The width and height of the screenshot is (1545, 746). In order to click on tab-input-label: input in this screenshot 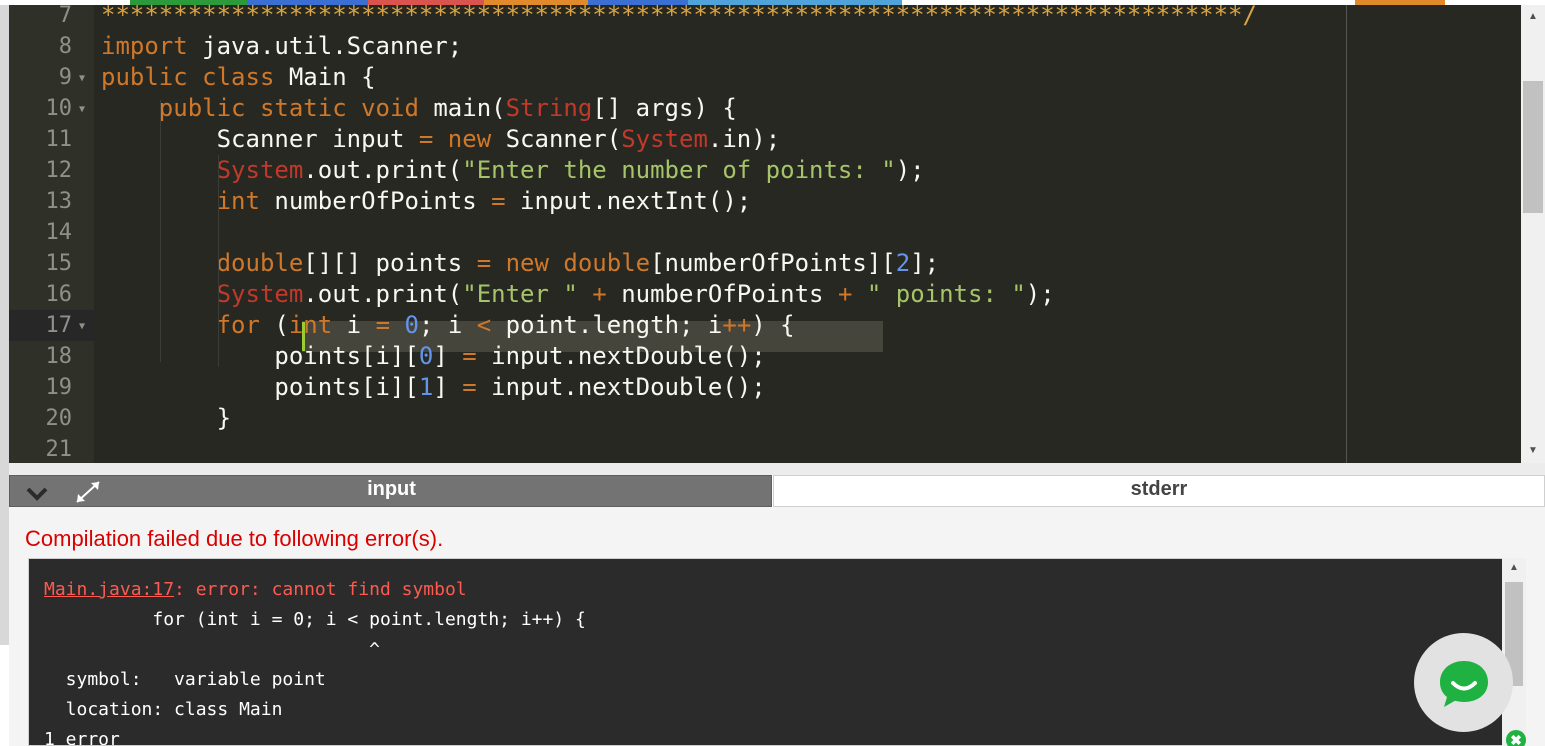, I will do `click(391, 489)`.